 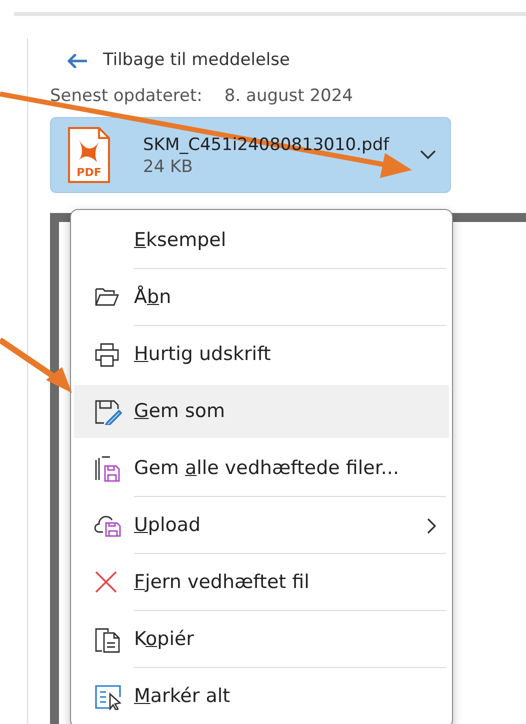 I want to click on chevron-down-icon, so click(x=428, y=155).